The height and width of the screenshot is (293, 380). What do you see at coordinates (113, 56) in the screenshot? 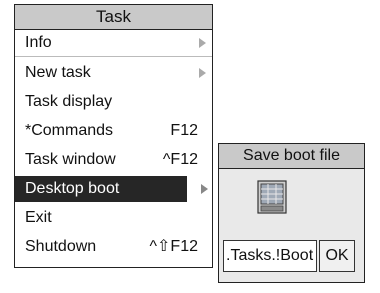
I see `menu-divider` at bounding box center [113, 56].